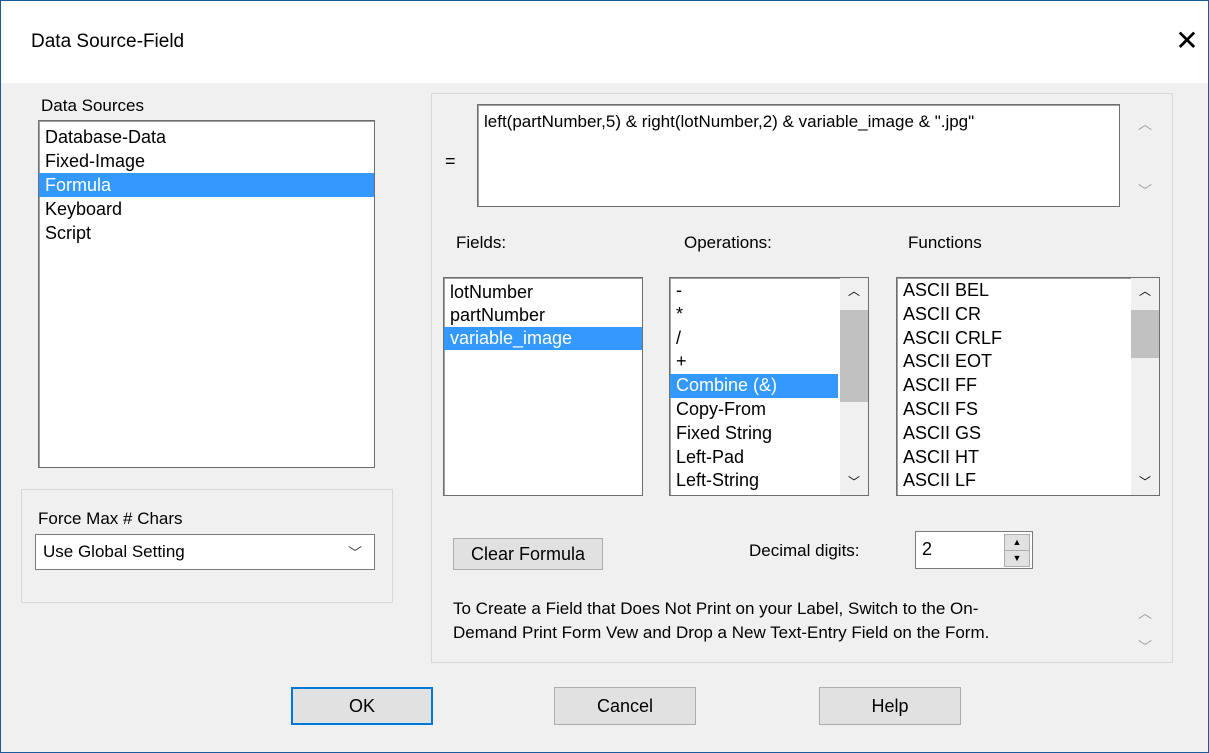 The width and height of the screenshot is (1209, 753). Describe the element at coordinates (206, 185) in the screenshot. I see `list-item-selected: Formula` at that location.